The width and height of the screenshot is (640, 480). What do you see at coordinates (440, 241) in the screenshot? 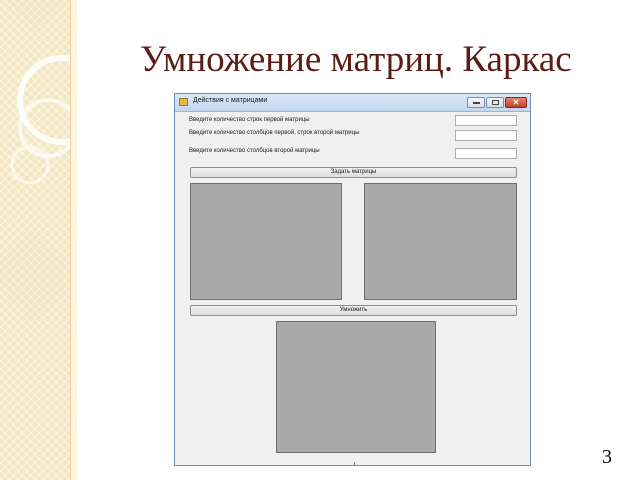
I see `second-matrix-grid` at bounding box center [440, 241].